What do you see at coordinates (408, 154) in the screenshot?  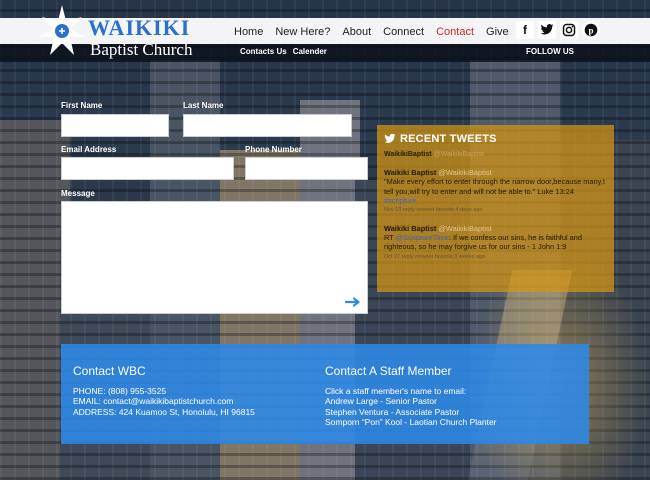 I see `account-name: WaikikiBaptist` at bounding box center [408, 154].